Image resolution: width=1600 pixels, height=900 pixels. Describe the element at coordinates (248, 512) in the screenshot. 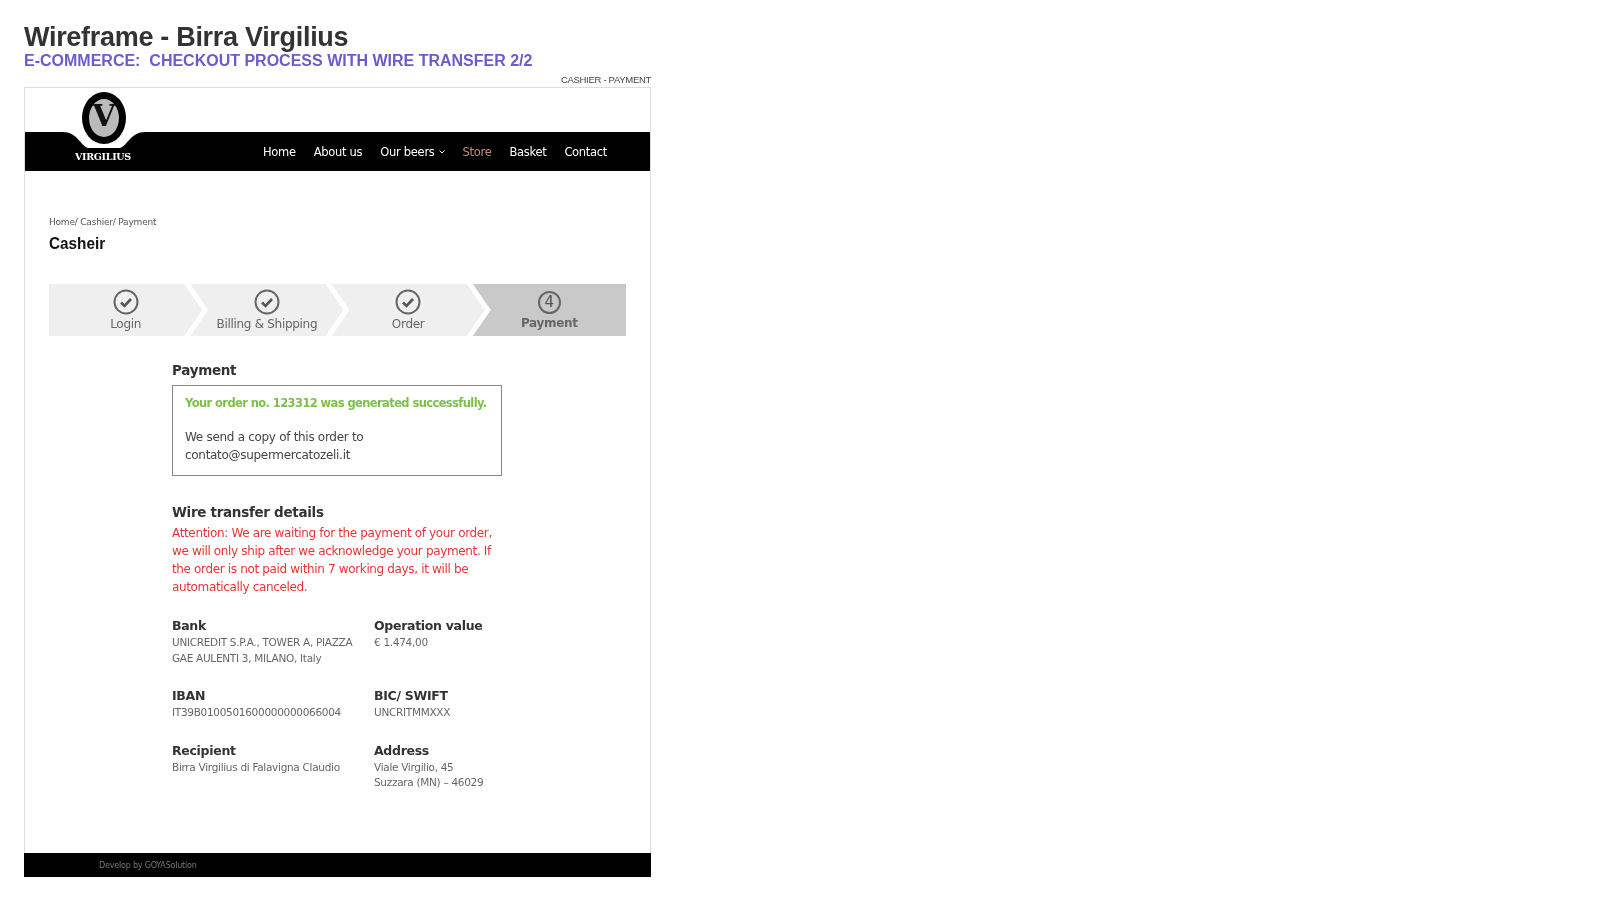

I see `section-heading: Wire transfer details` at that location.